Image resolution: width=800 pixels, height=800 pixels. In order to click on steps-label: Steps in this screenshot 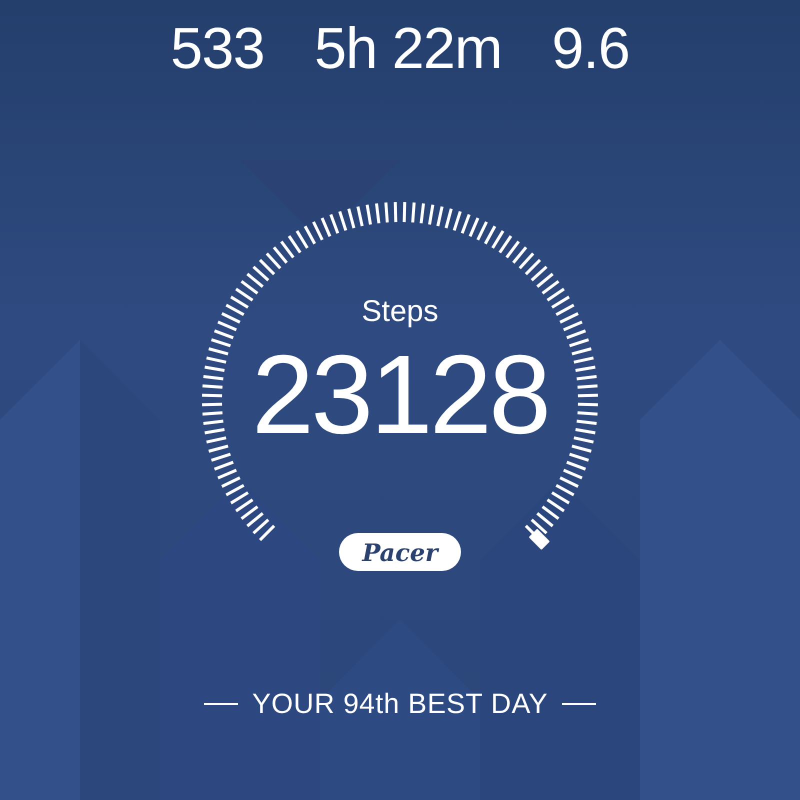, I will do `click(400, 312)`.